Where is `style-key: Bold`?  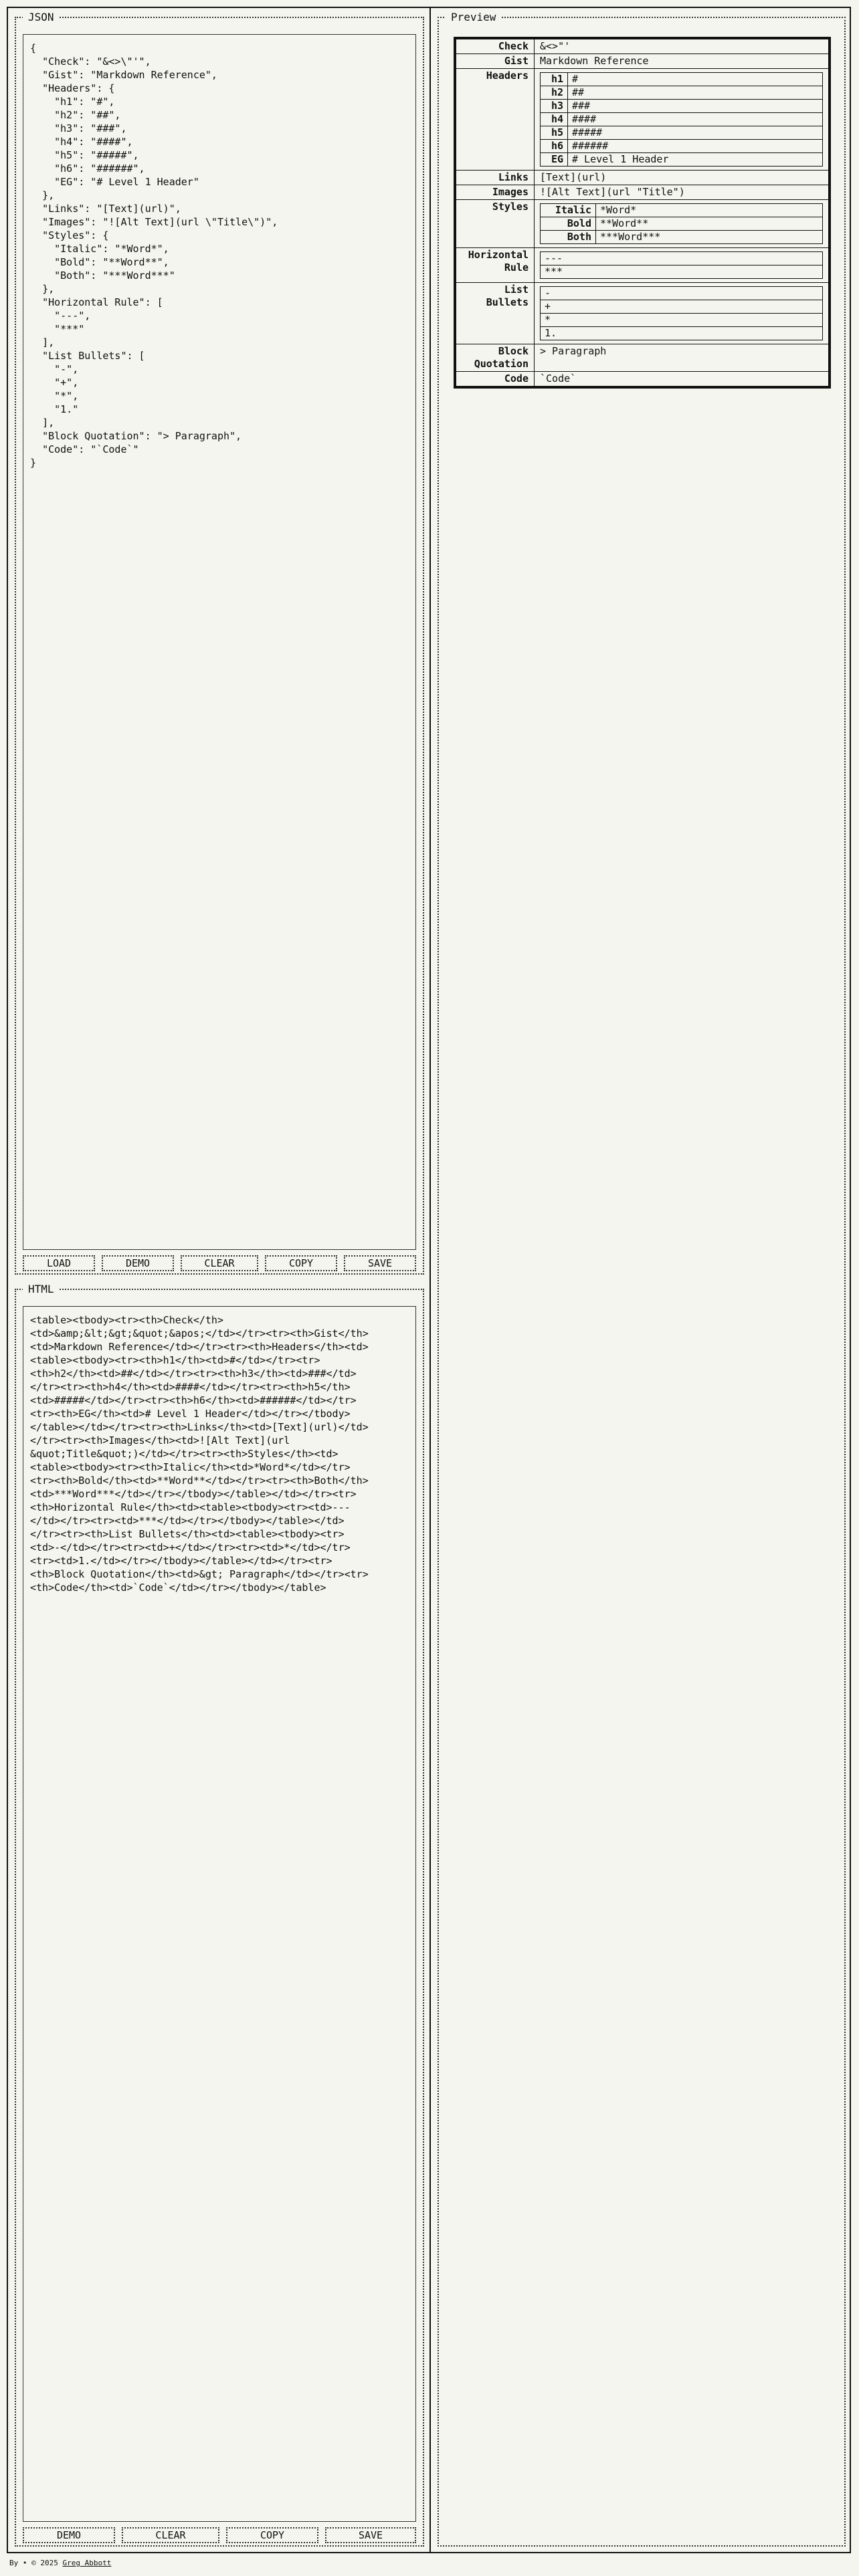
style-key: Bold is located at coordinates (568, 224).